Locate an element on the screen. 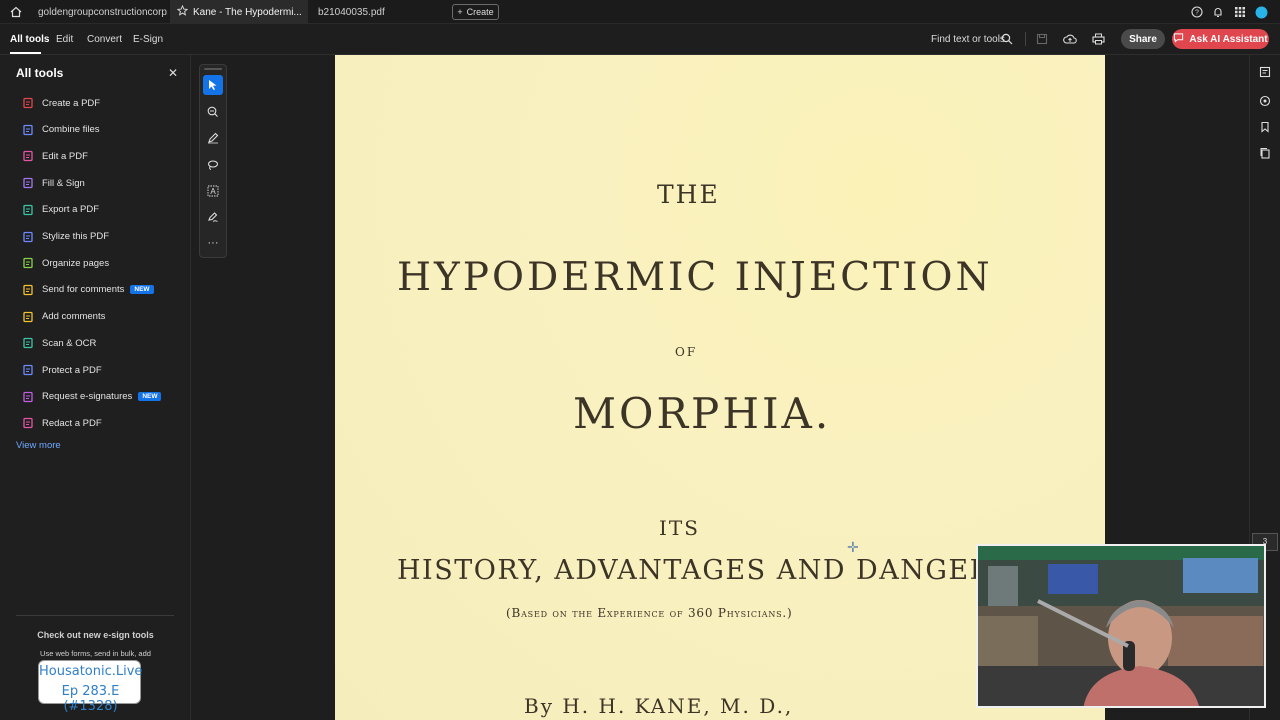 Image resolution: width=1280 pixels, height=720 pixels. tool-item-create-a-pdf: Create a PDF is located at coordinates (61, 103).